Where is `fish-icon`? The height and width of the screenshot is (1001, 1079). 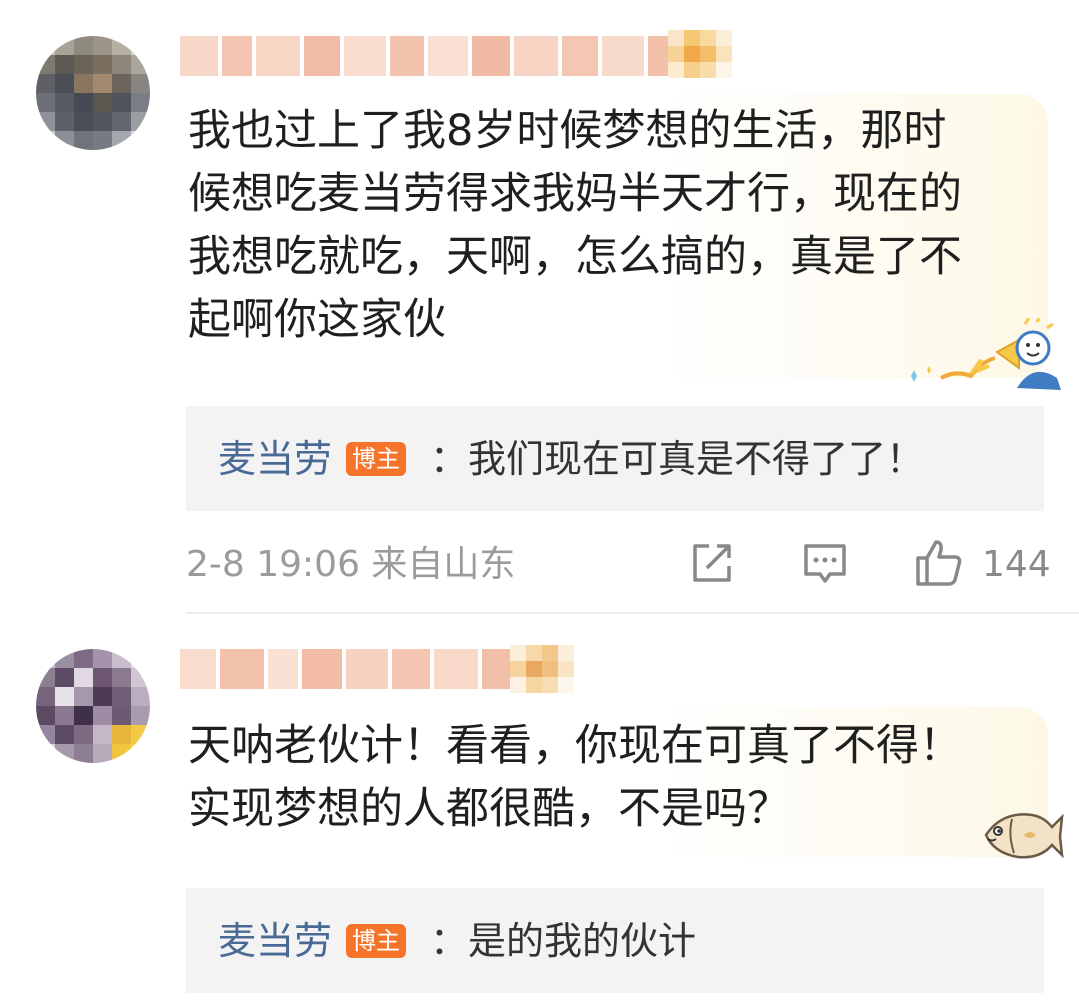
fish-icon is located at coordinates (1024, 836).